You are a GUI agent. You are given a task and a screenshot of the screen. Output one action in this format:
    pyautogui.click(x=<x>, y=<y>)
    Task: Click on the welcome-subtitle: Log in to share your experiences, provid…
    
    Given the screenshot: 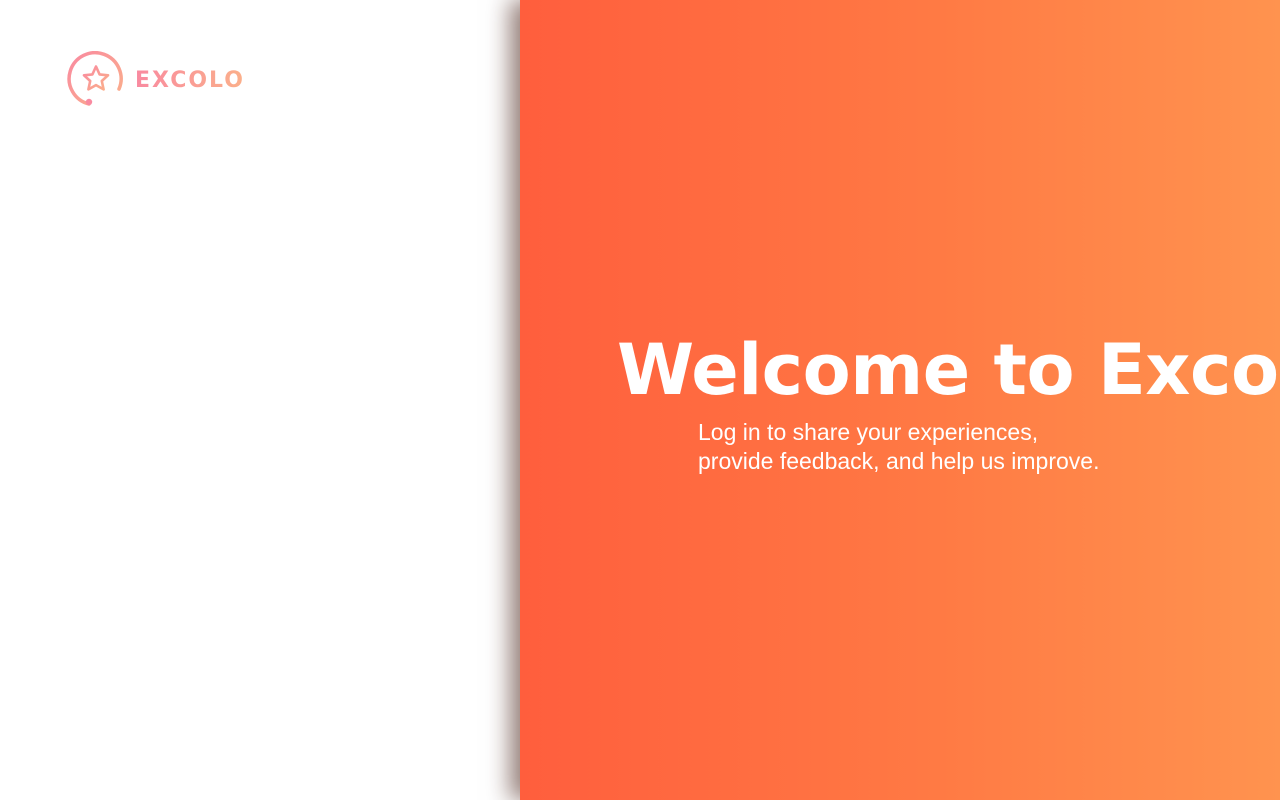 What is the action you would take?
    pyautogui.click(x=898, y=447)
    